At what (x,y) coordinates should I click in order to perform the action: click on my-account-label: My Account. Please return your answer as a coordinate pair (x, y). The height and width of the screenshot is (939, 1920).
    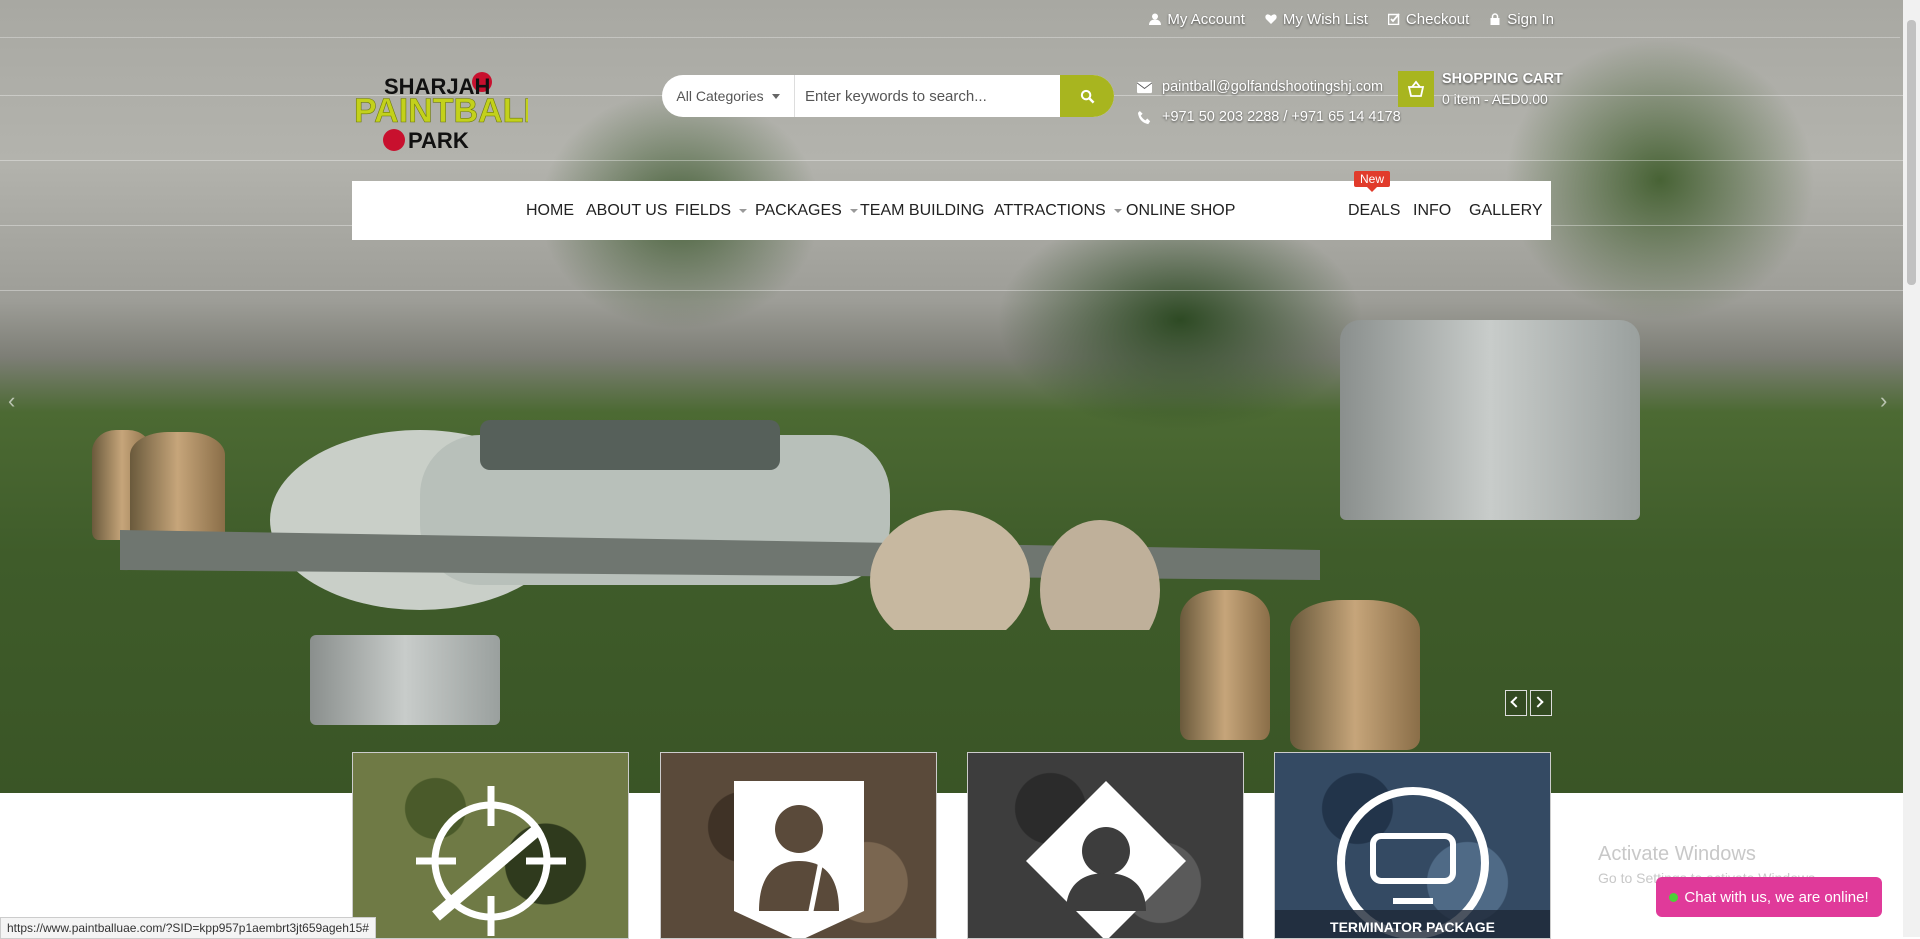
    Looking at the image, I should click on (1206, 19).